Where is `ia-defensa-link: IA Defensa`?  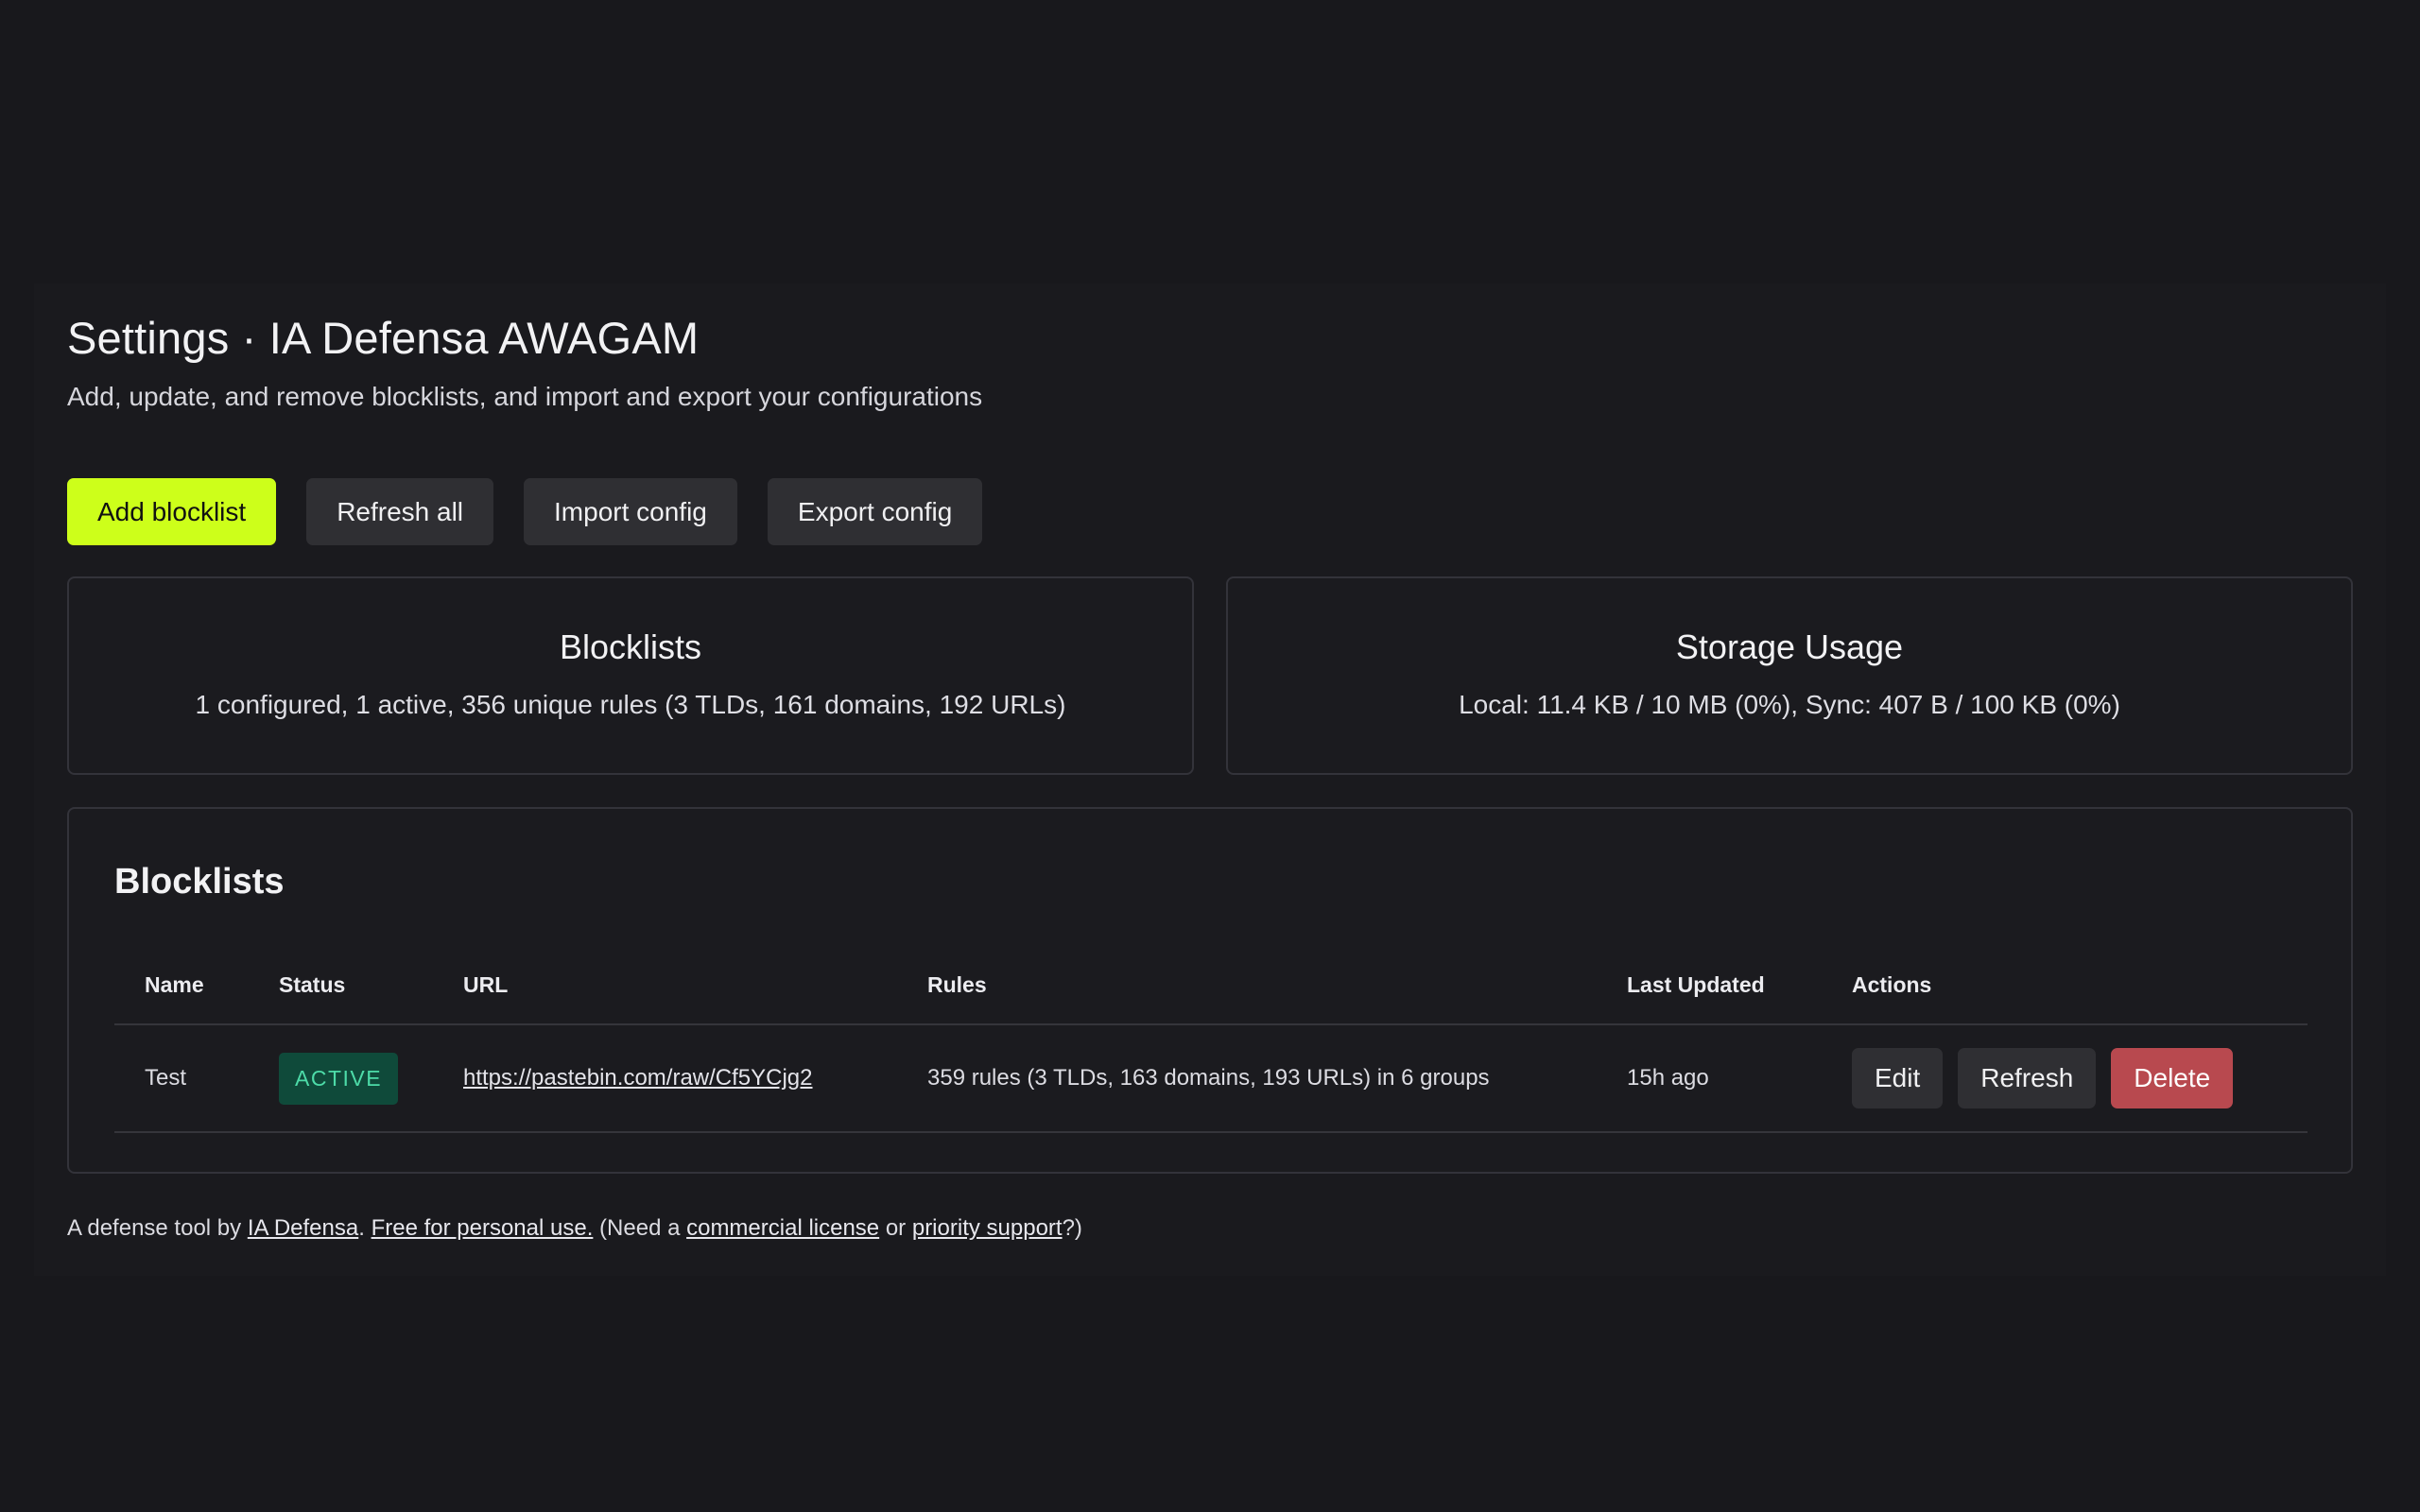
ia-defensa-link: IA Defensa is located at coordinates (303, 1228).